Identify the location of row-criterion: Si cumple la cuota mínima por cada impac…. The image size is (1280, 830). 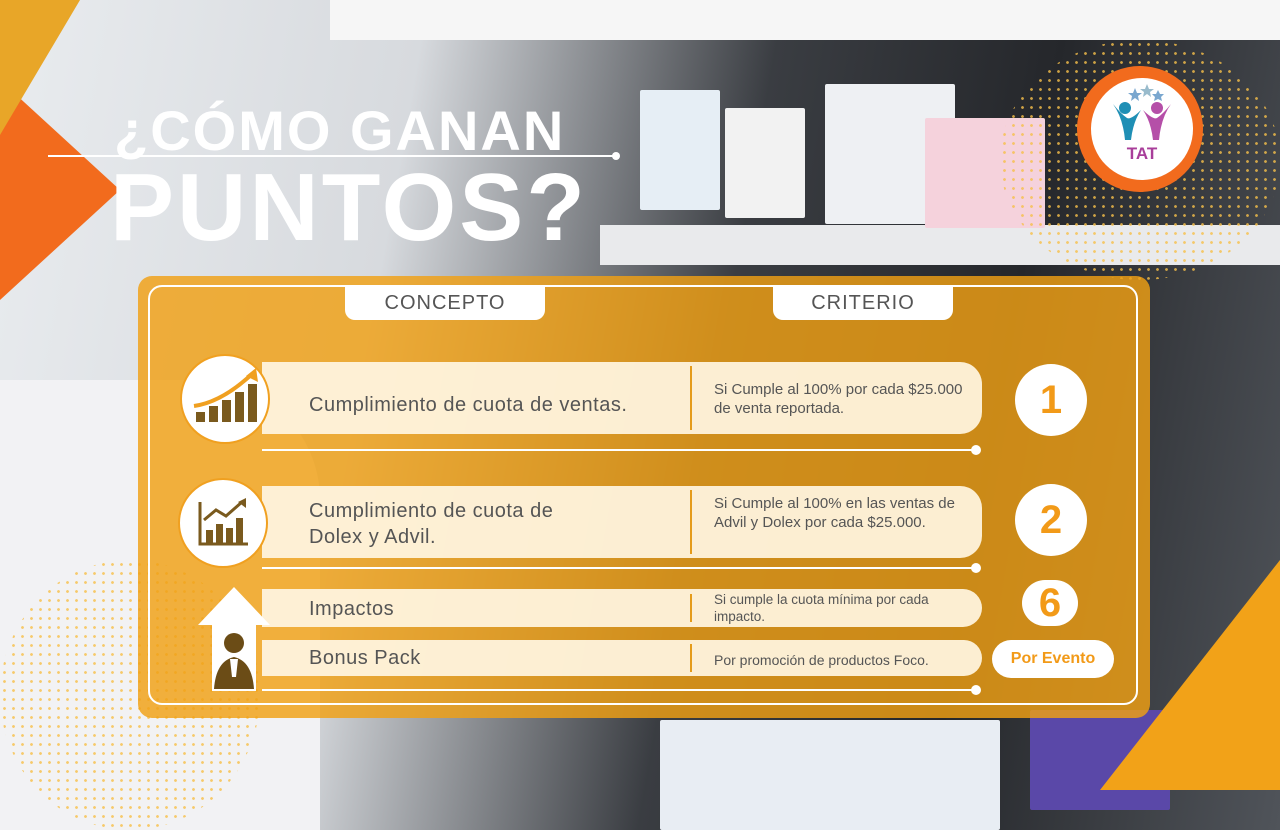
(821, 608).